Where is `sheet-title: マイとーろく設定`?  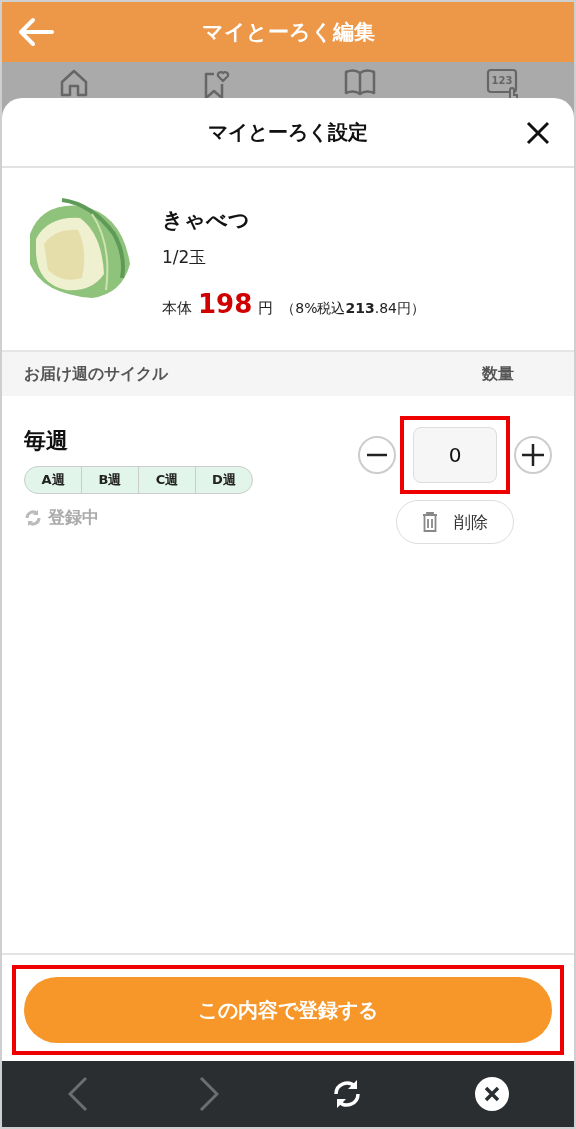
sheet-title: マイとーろく設定 is located at coordinates (288, 132).